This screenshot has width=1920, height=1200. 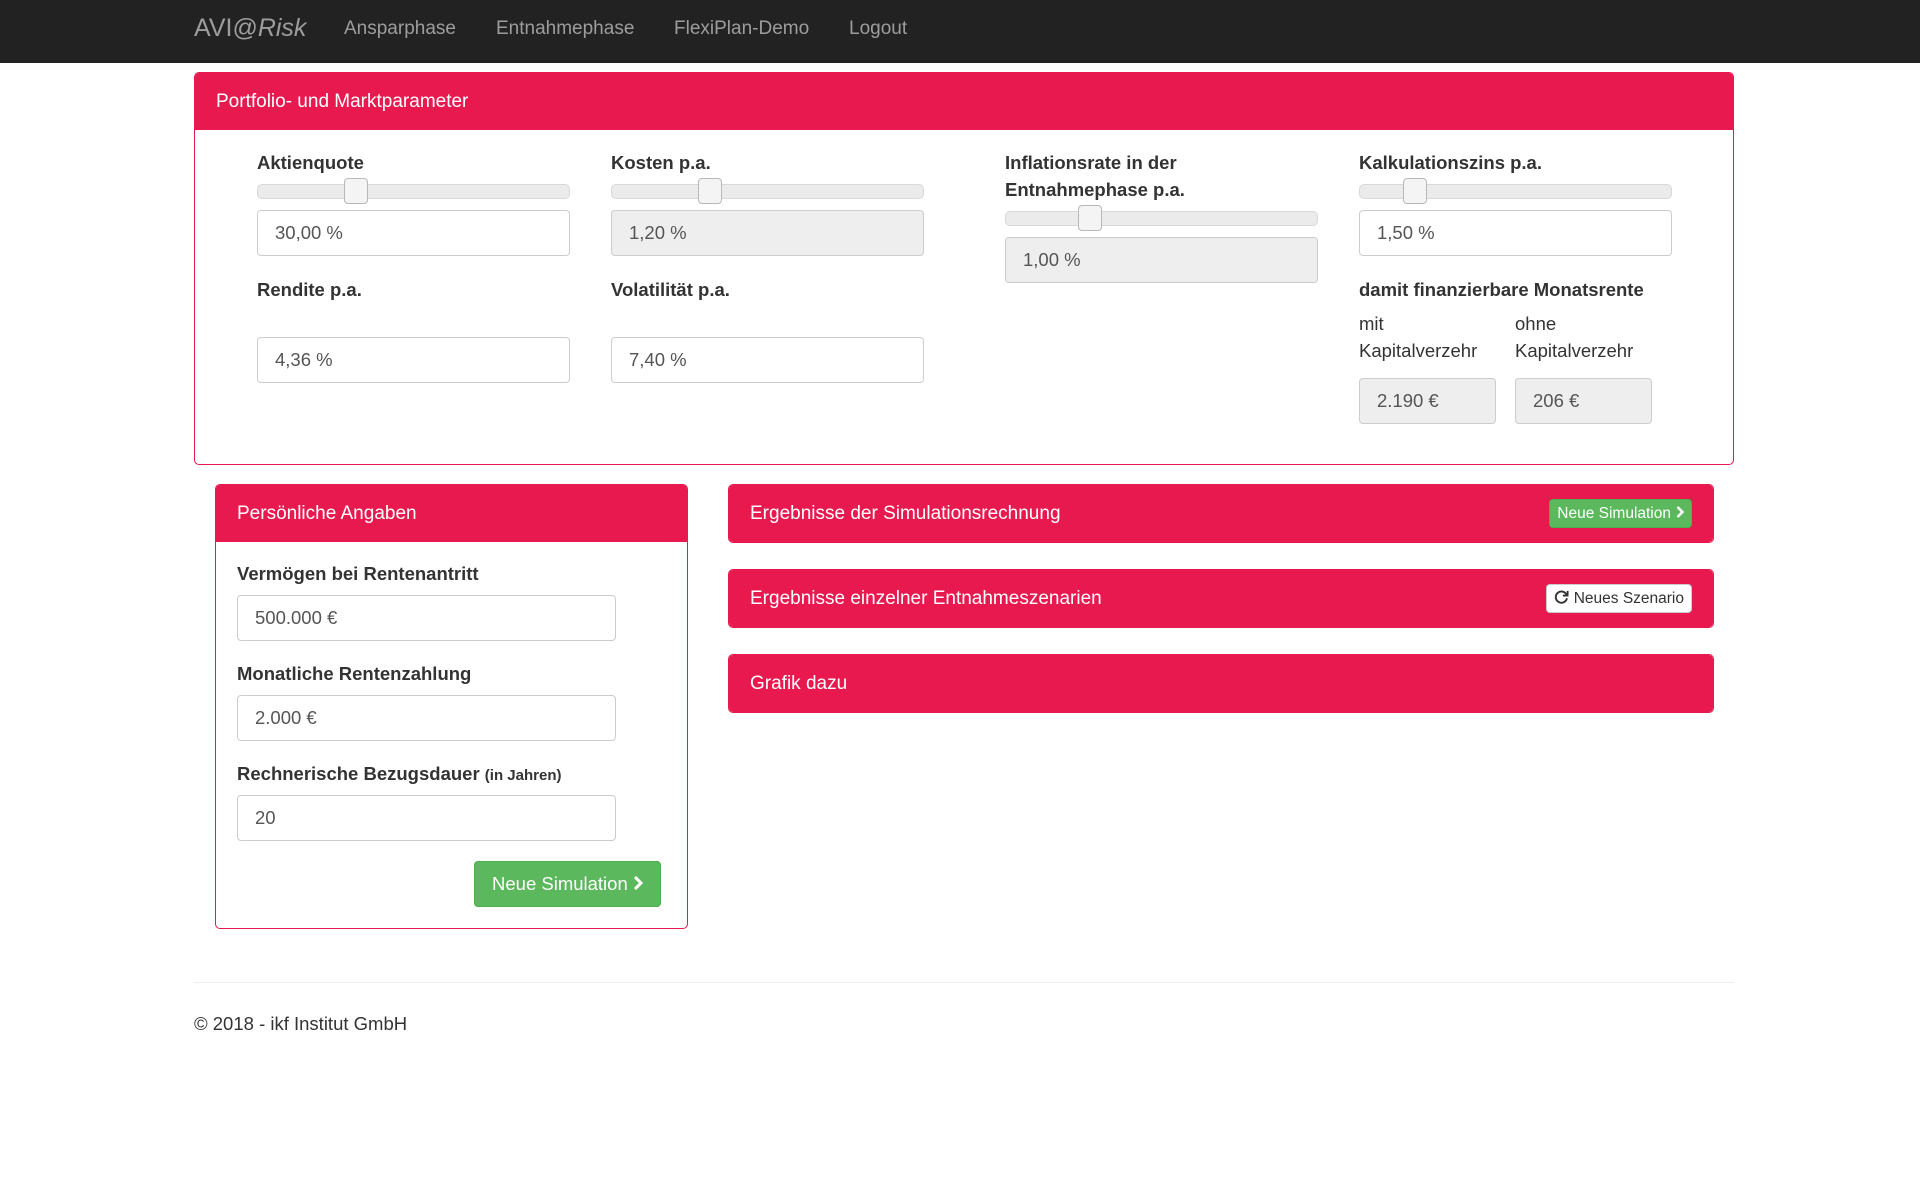 What do you see at coordinates (878, 29) in the screenshot?
I see `nav-logout: Logout` at bounding box center [878, 29].